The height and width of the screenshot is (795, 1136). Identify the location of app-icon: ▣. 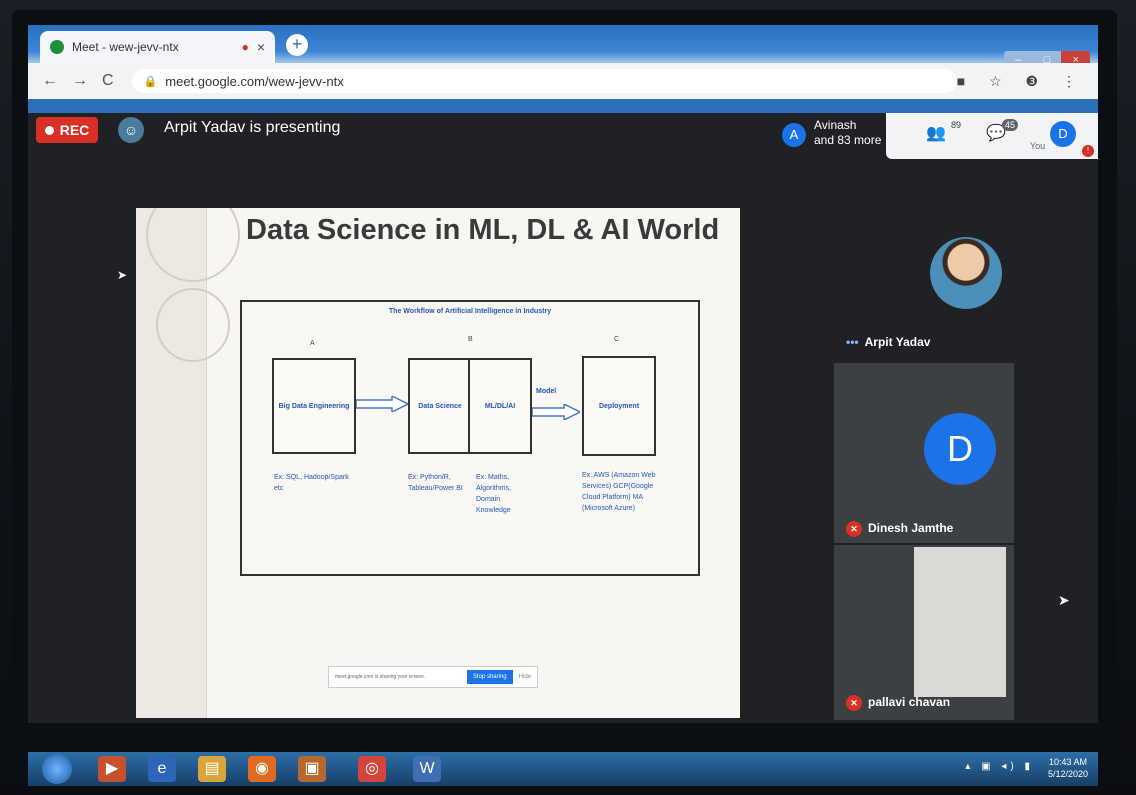
(312, 769).